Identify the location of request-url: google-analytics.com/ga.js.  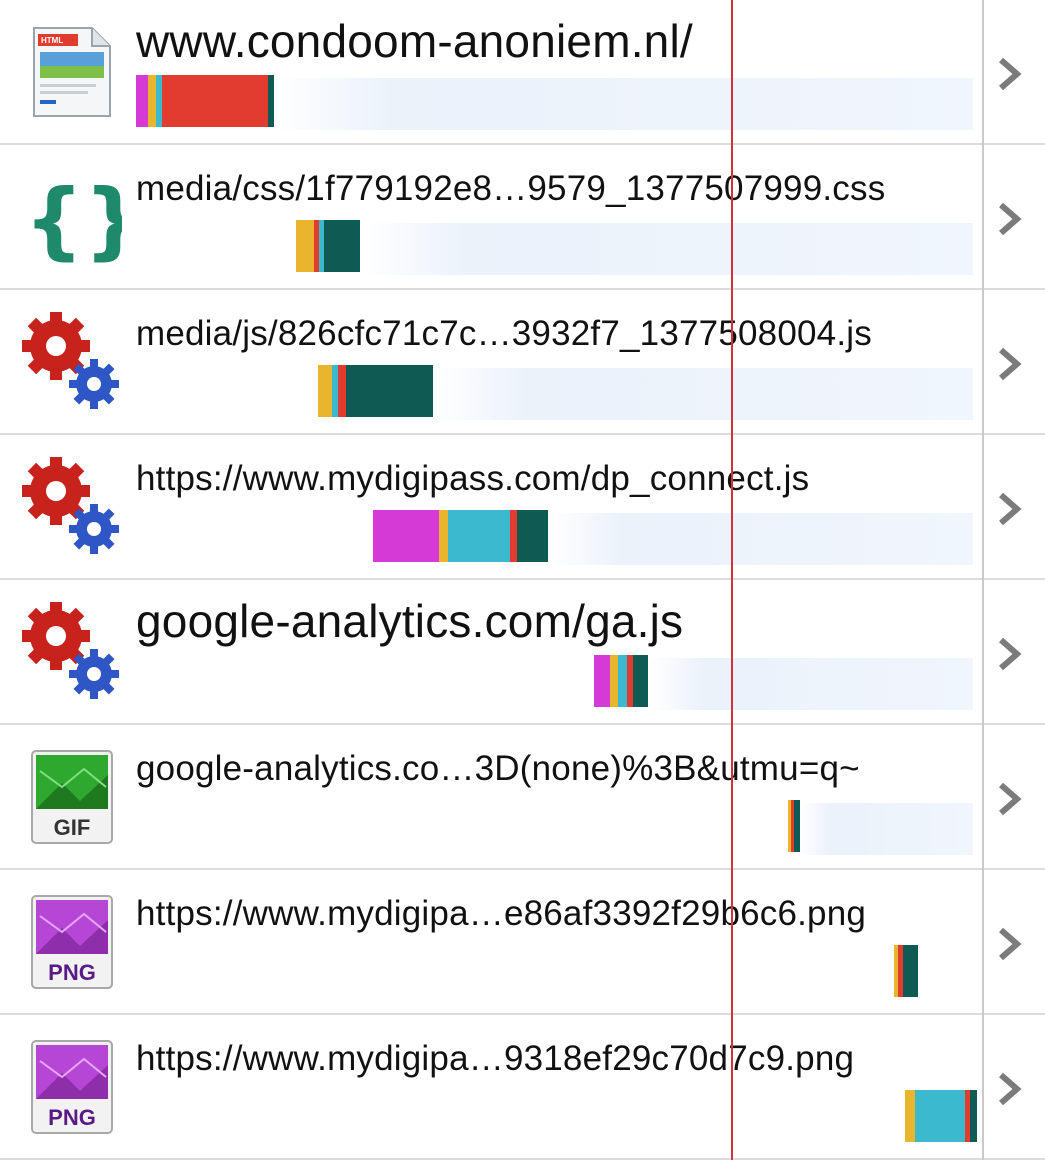
(410, 621).